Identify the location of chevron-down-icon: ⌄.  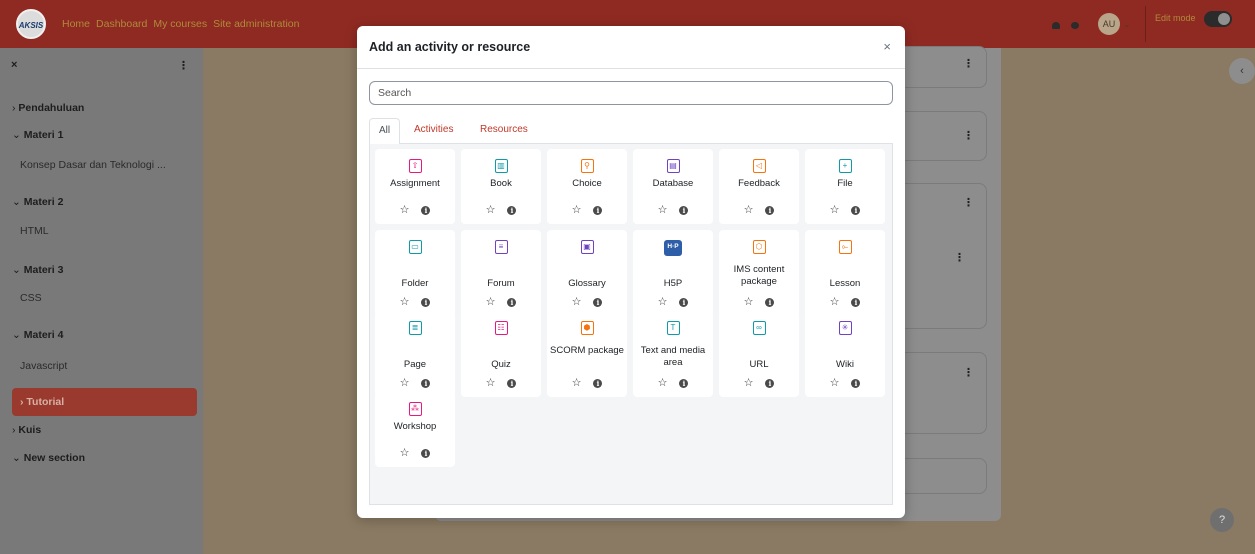
(1127, 24).